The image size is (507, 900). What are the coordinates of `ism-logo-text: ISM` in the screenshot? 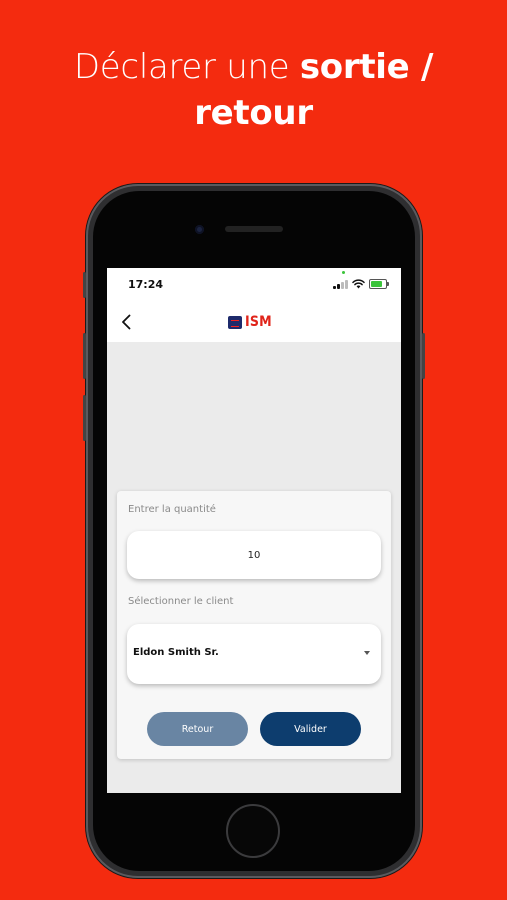 It's located at (258, 322).